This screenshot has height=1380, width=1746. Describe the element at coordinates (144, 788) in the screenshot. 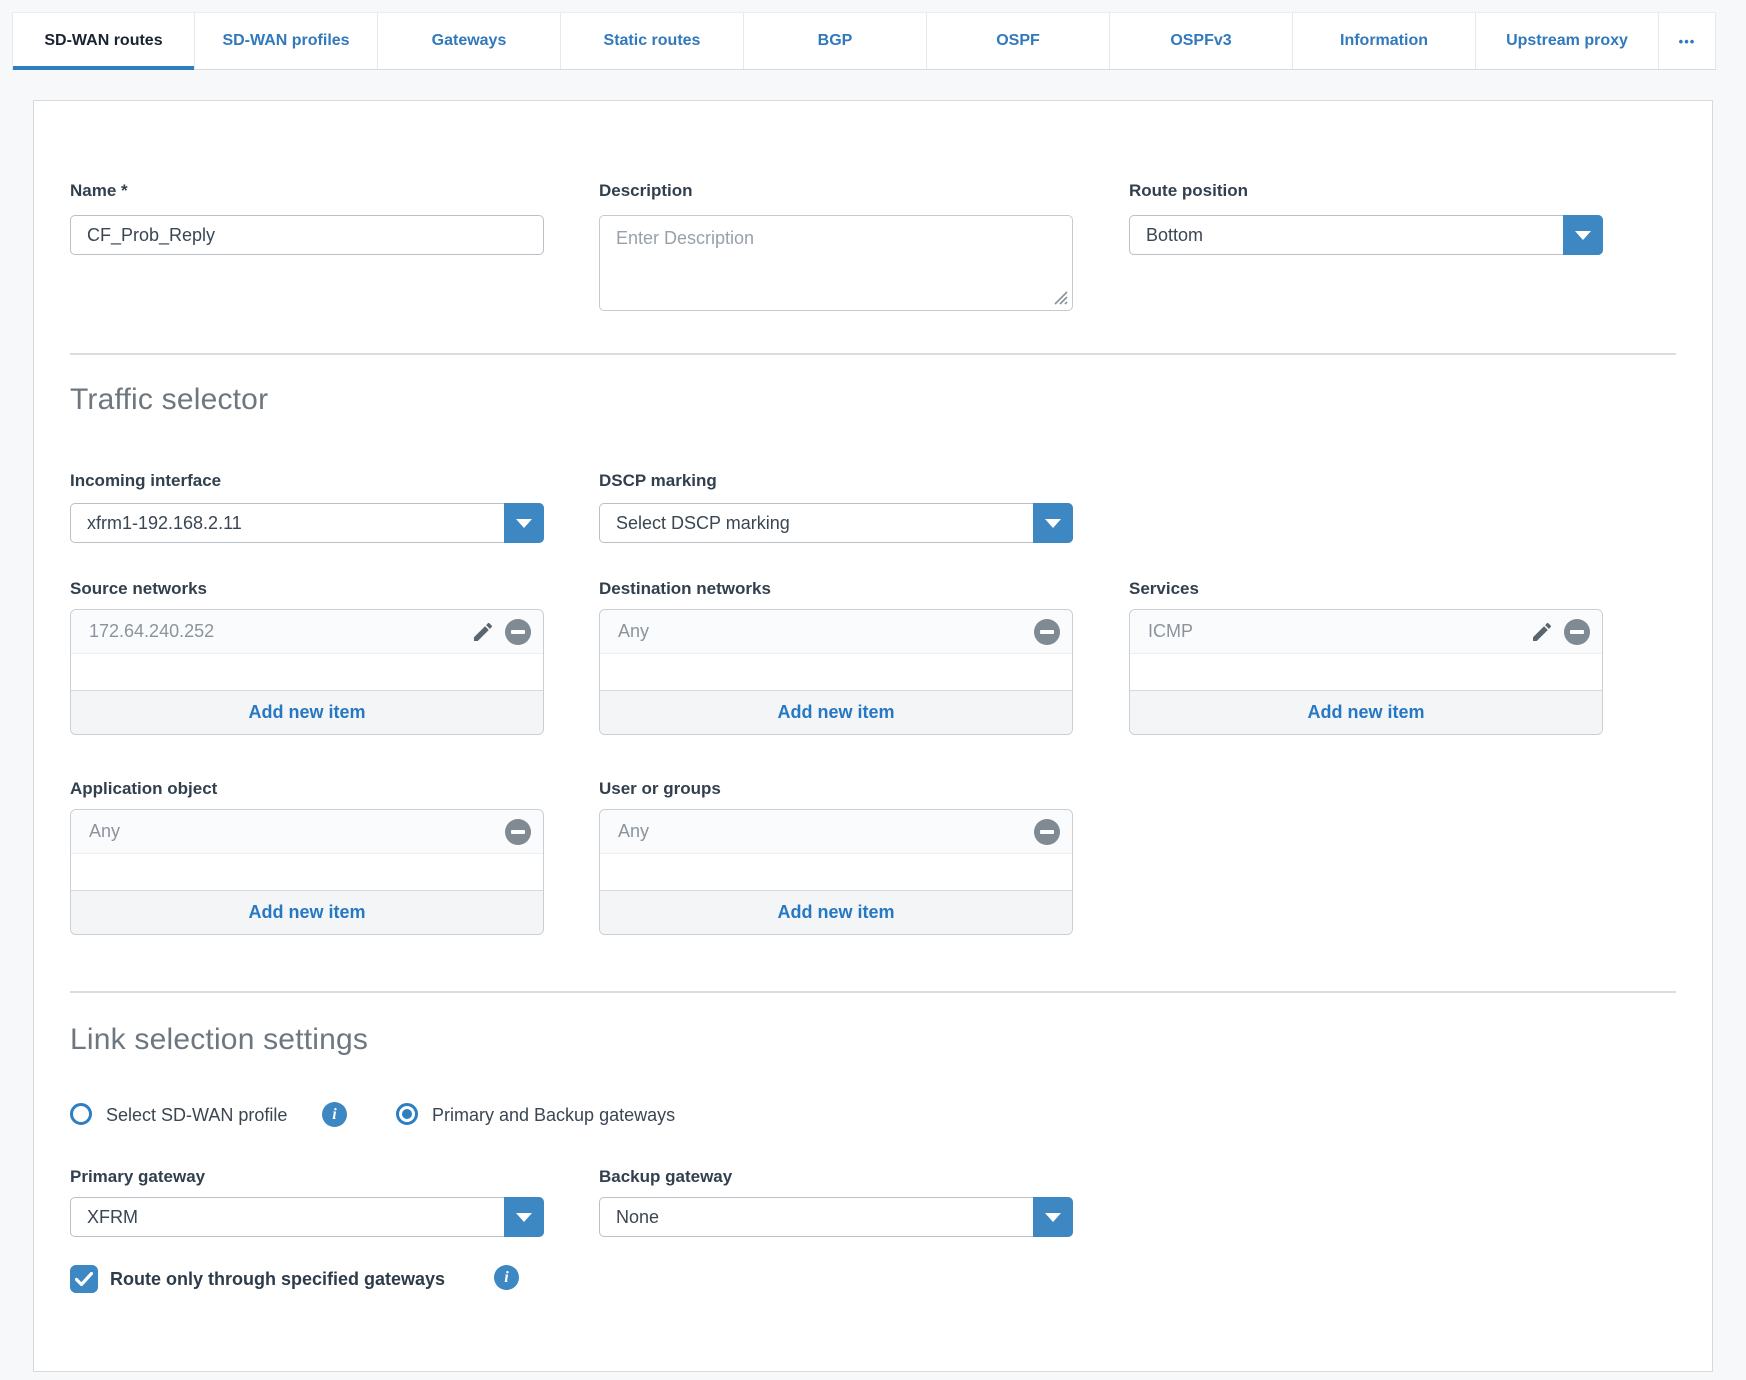

I see `application-object-label: Application object` at that location.